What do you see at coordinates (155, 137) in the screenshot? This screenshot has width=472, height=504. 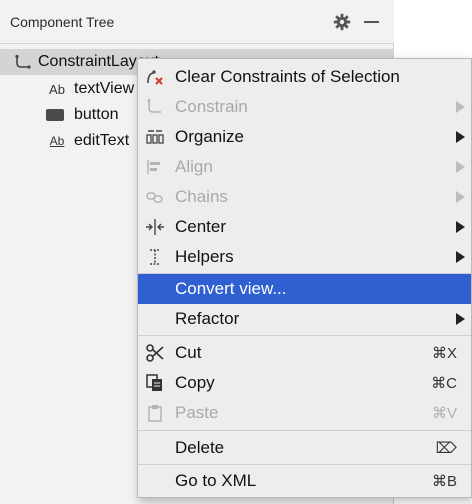 I see `organize-icon` at bounding box center [155, 137].